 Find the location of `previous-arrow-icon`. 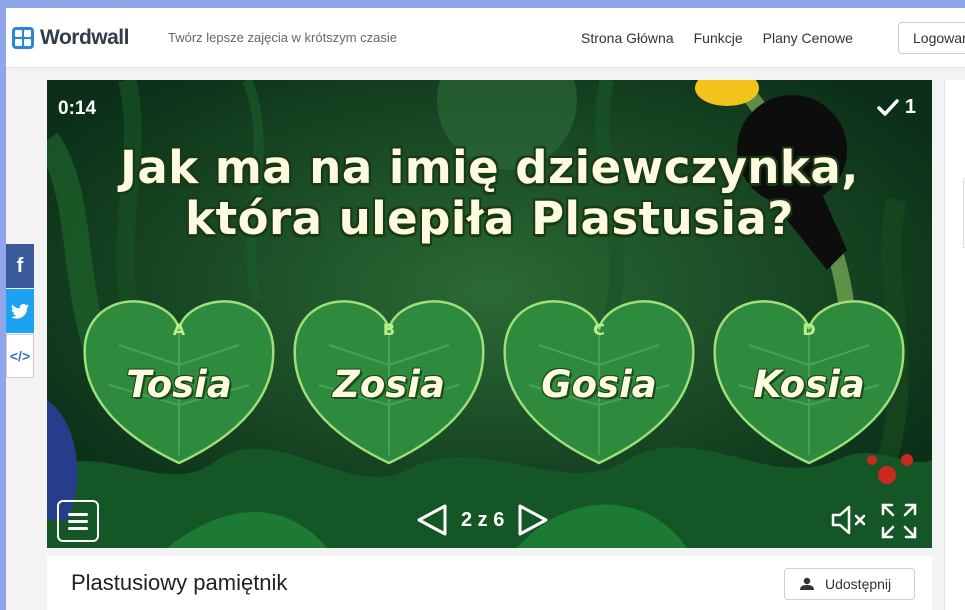

previous-arrow-icon is located at coordinates (433, 520).